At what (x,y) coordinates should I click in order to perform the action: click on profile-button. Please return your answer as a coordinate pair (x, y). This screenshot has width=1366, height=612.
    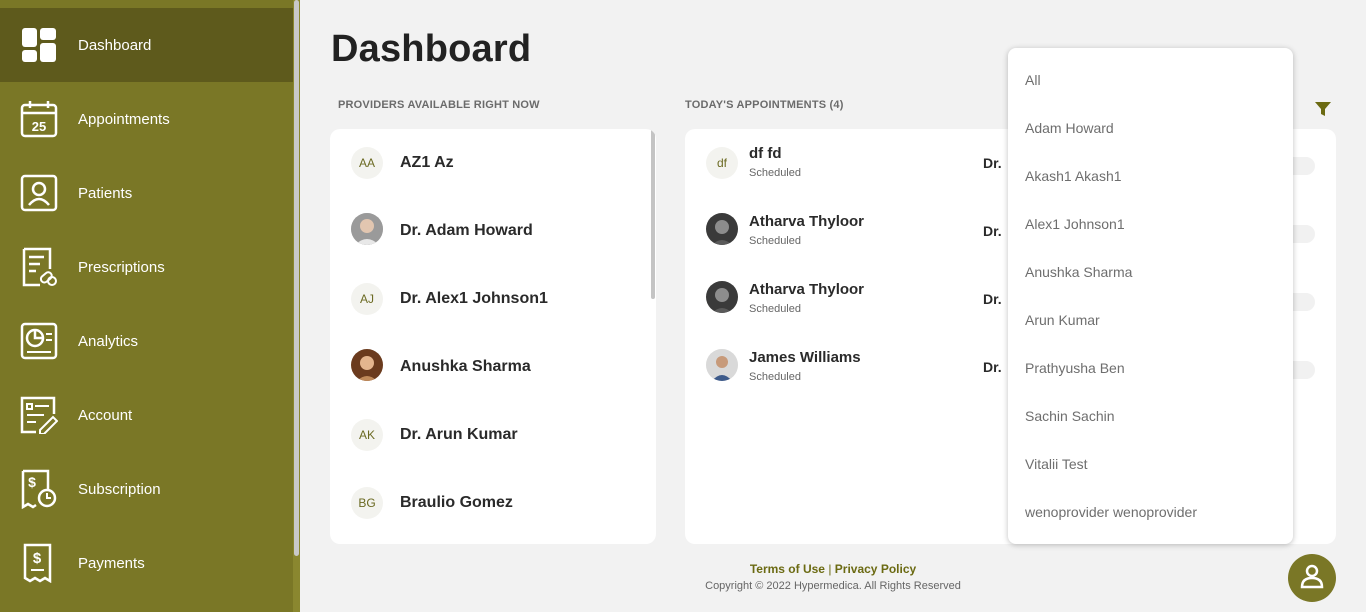
    Looking at the image, I should click on (1312, 578).